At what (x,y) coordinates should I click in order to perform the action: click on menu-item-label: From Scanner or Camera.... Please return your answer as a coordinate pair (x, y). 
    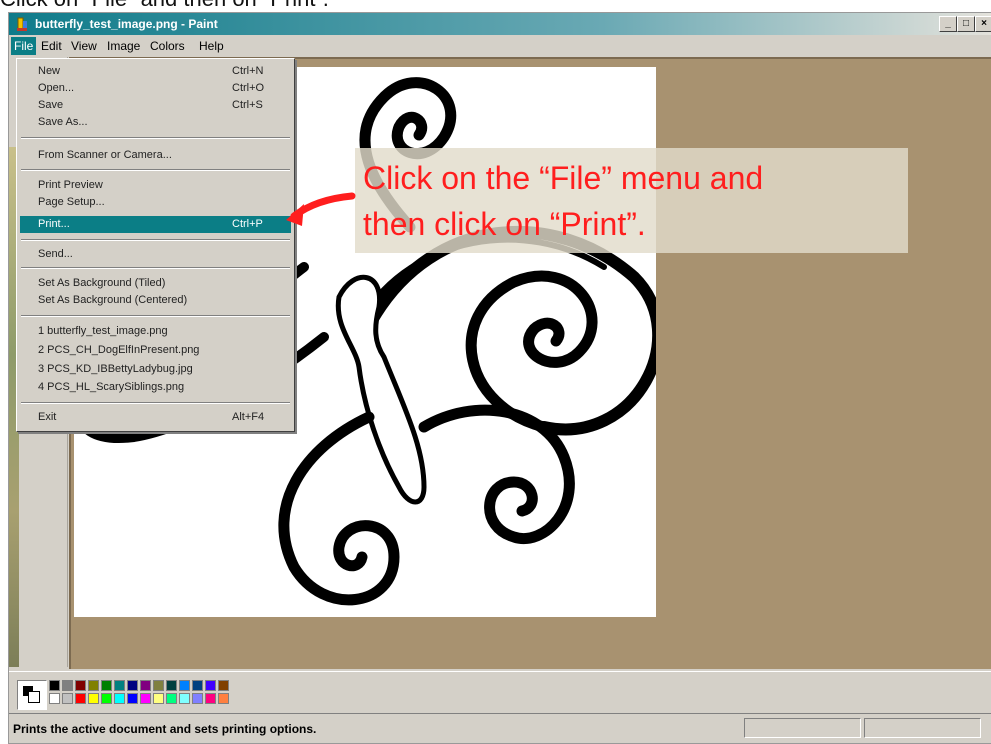
    Looking at the image, I should click on (105, 155).